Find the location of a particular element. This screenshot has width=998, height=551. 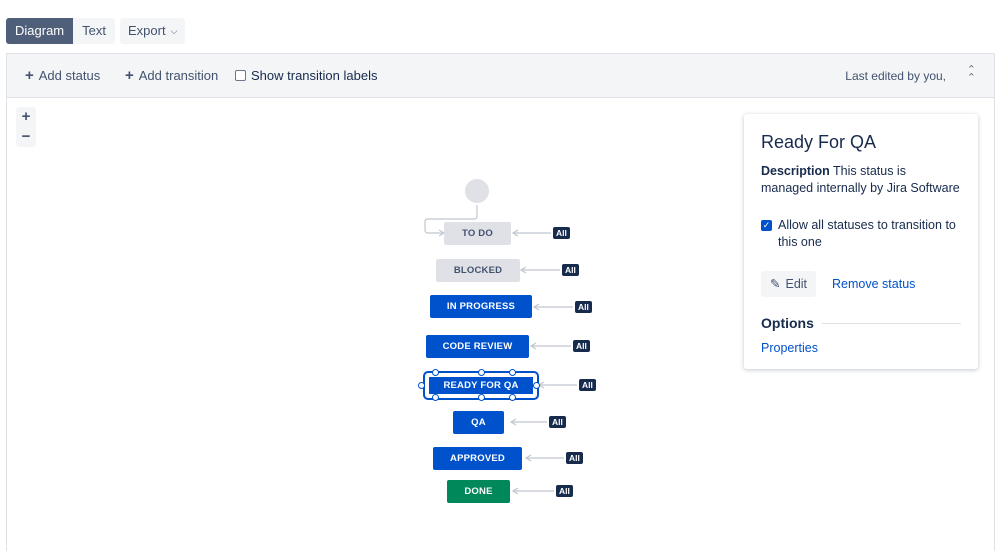

double-chevron-up-icon: ⌃ ⌃ is located at coordinates (971, 74).